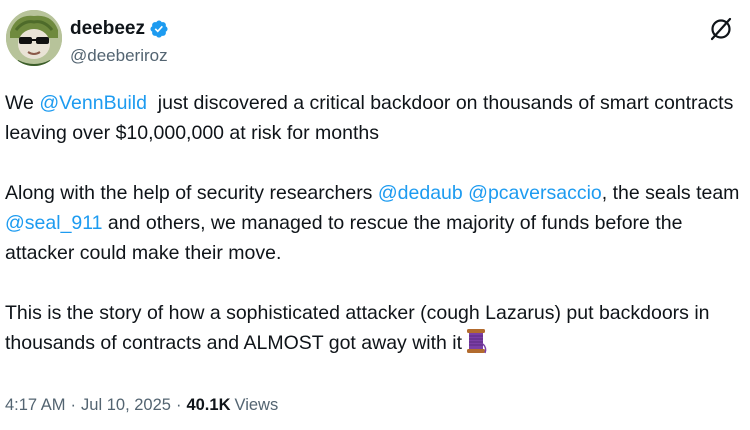 The image size is (750, 430). Describe the element at coordinates (670, 193) in the screenshot. I see `text-span: , the seals team` at that location.